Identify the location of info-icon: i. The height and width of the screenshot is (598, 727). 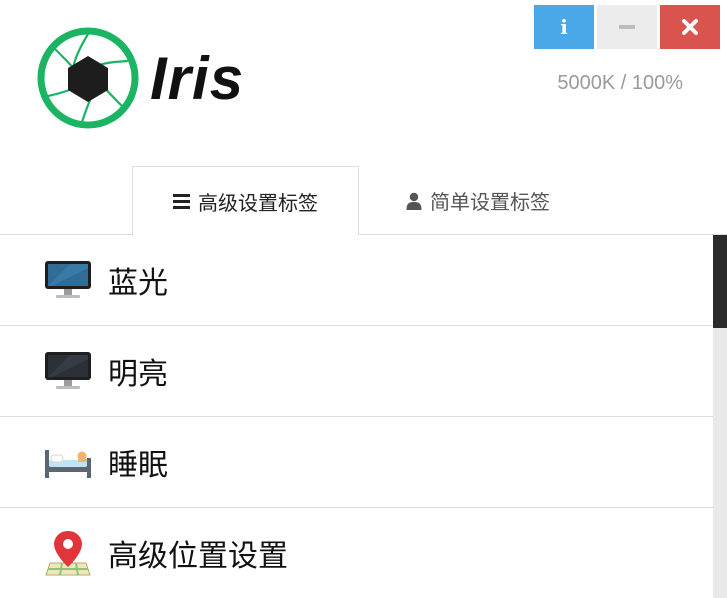
(564, 27).